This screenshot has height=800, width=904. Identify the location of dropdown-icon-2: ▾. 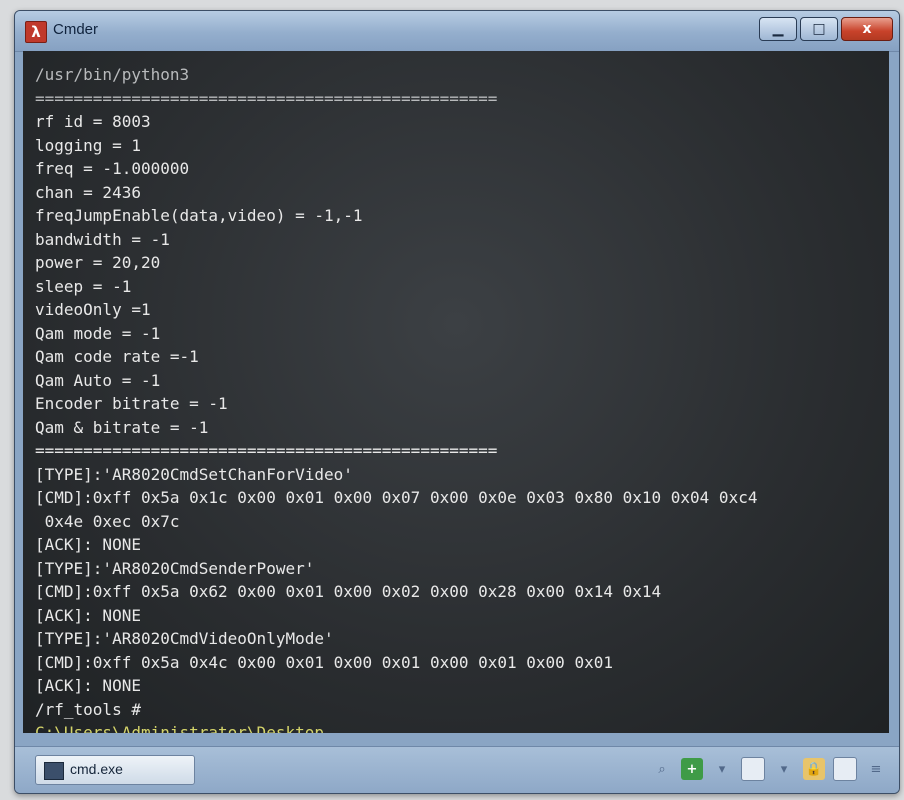
(784, 769).